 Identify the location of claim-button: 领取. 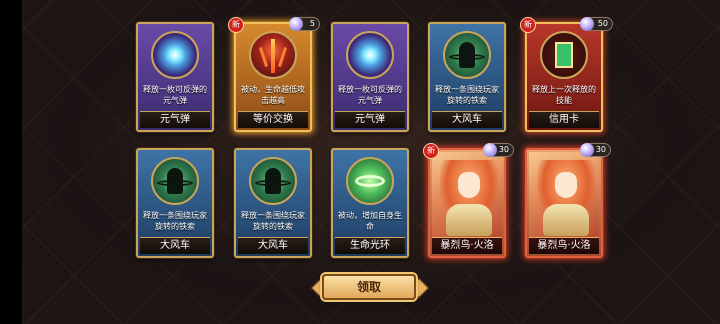
(369, 287).